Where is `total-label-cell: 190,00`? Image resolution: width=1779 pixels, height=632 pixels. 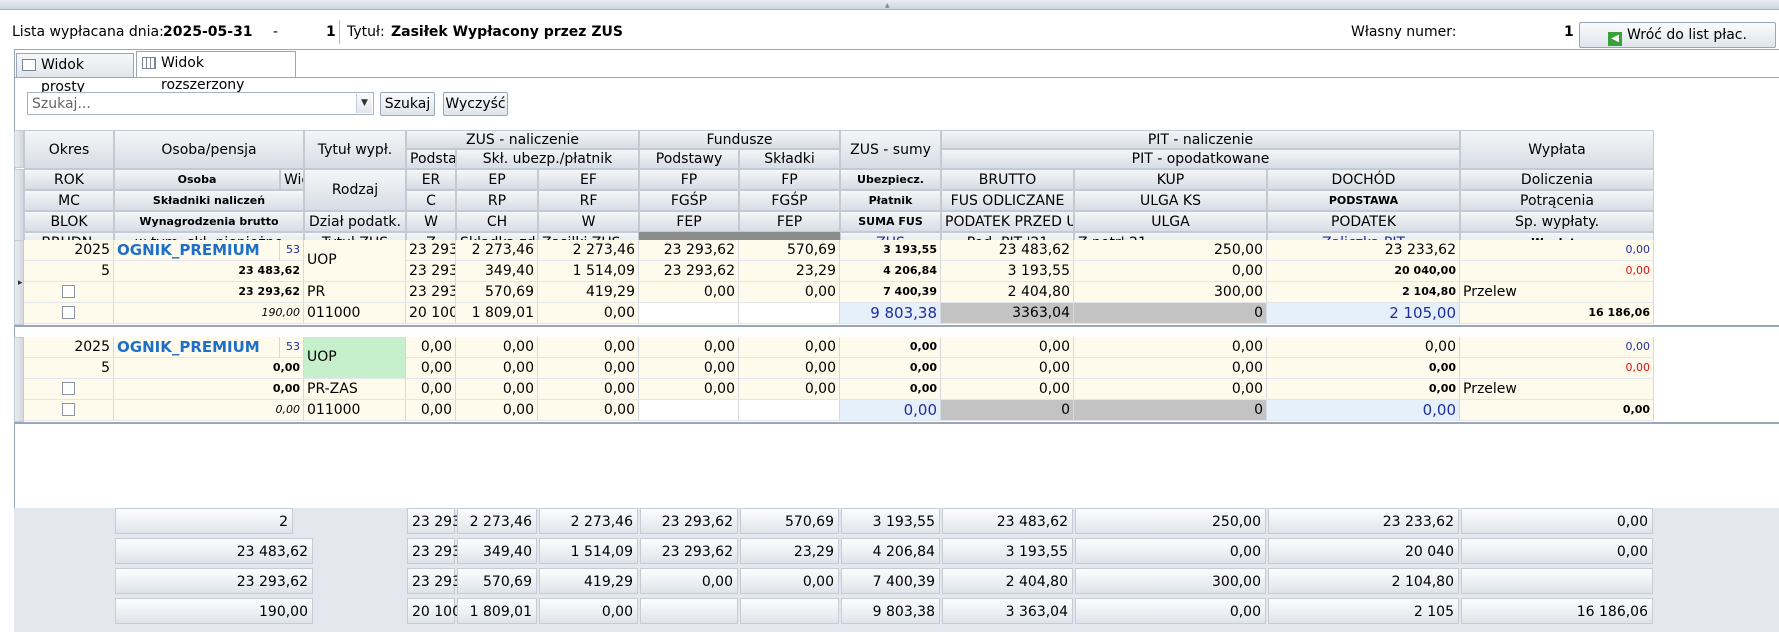
total-label-cell: 190,00 is located at coordinates (214, 611).